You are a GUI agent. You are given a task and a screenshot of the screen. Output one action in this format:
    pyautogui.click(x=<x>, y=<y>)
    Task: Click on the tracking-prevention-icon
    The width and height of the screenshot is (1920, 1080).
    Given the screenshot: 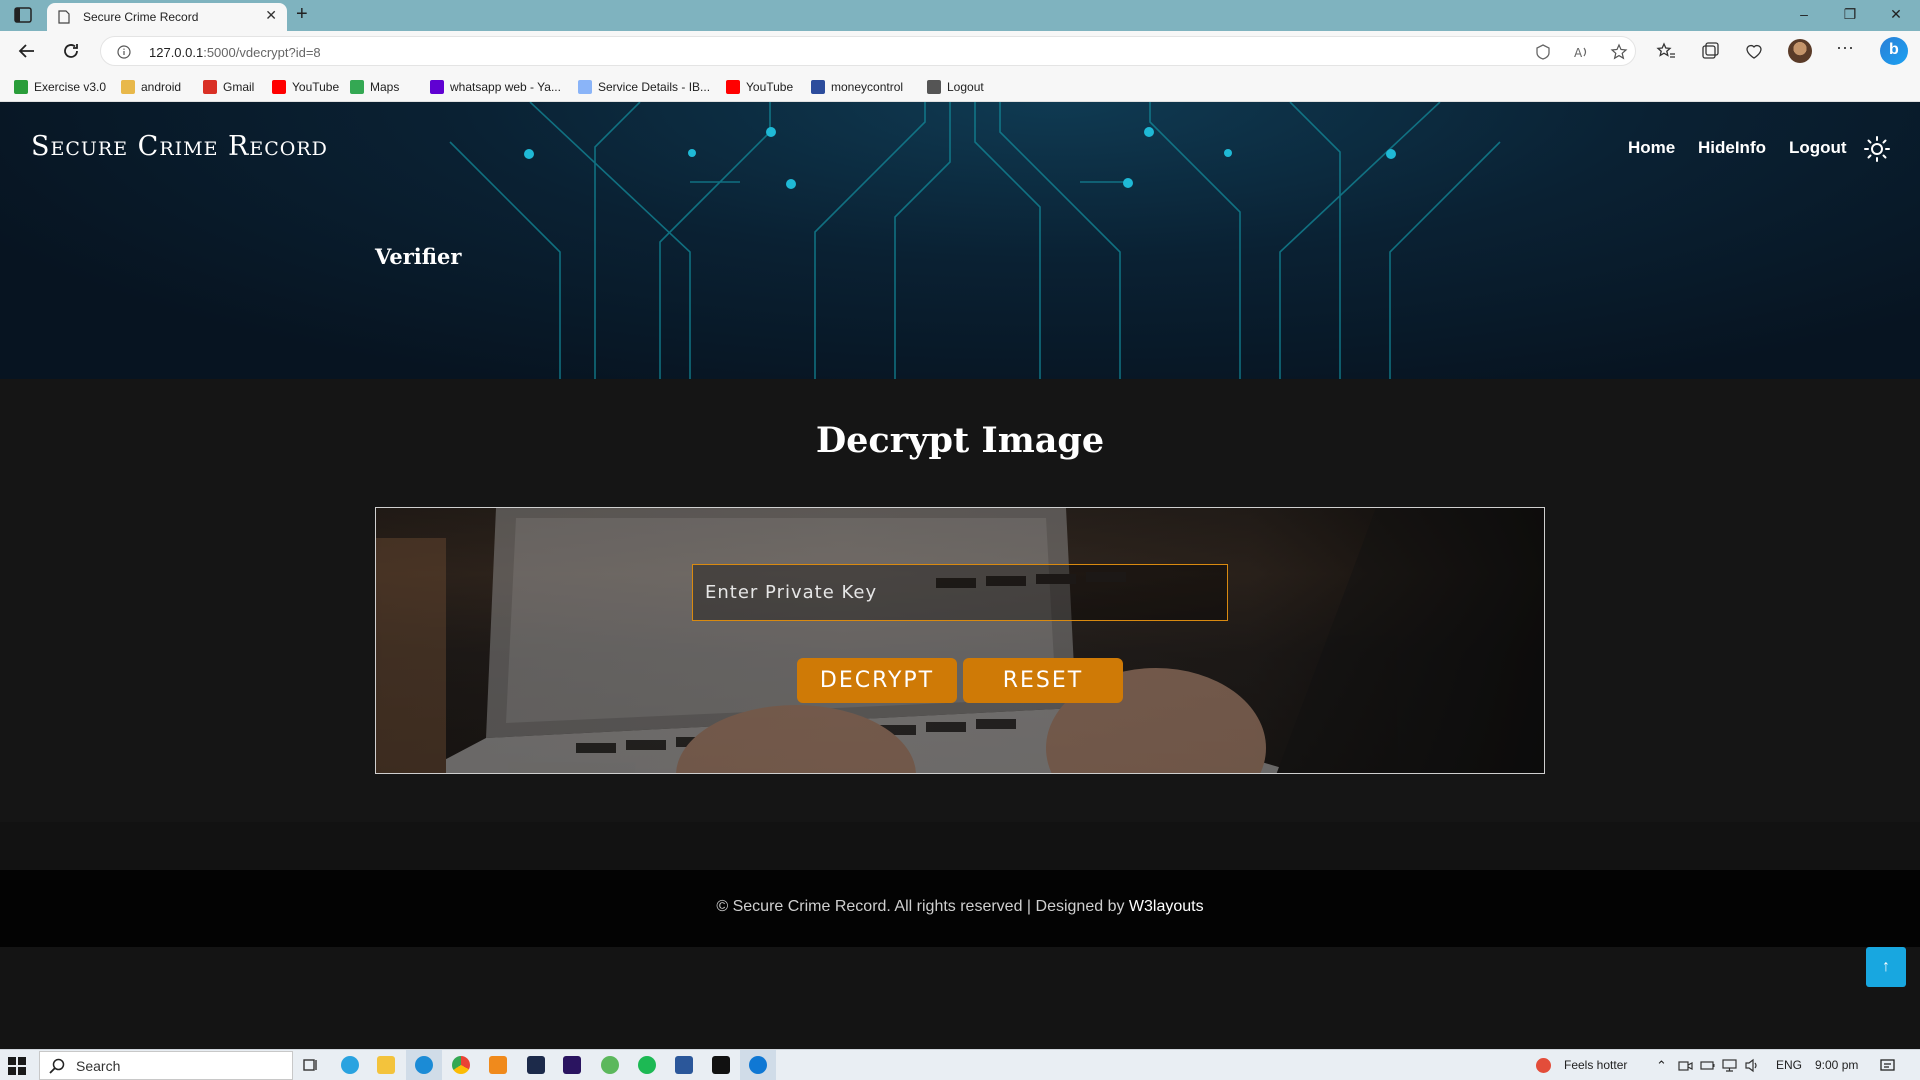 What is the action you would take?
    pyautogui.click(x=1543, y=52)
    